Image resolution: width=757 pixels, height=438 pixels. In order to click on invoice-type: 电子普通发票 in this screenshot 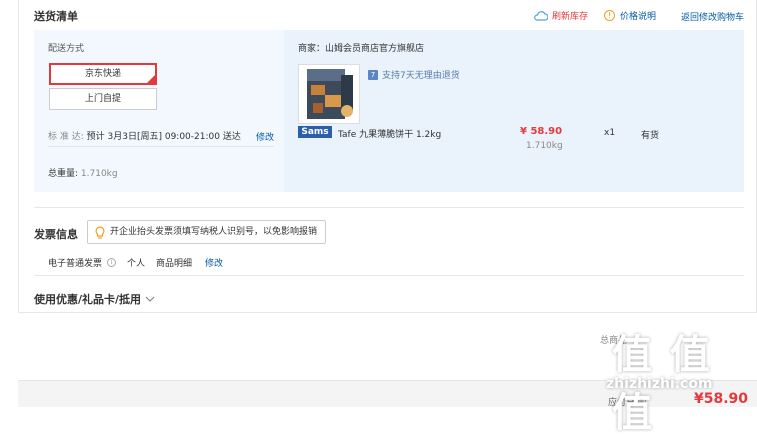, I will do `click(75, 264)`.